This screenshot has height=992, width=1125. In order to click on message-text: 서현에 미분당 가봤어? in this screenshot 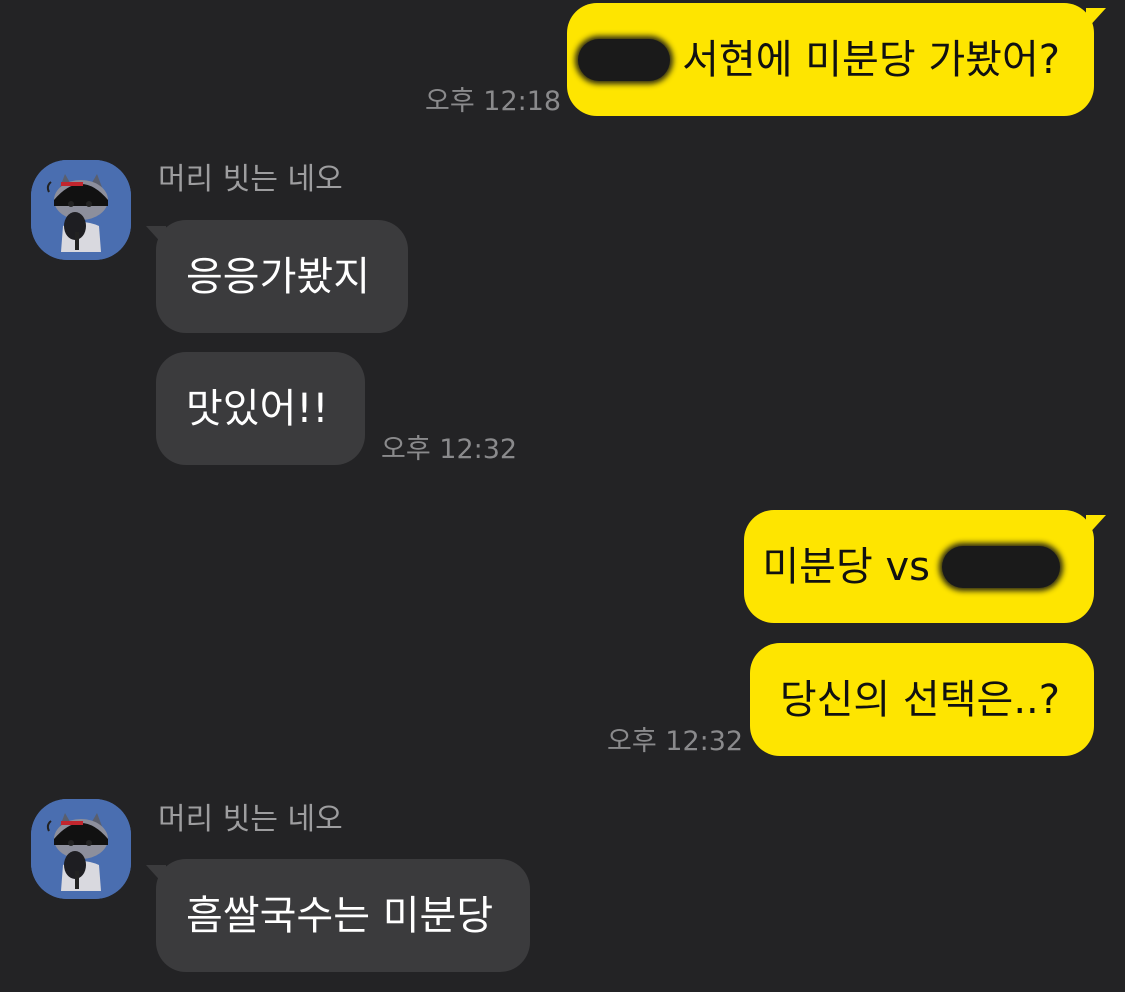, I will do `click(871, 59)`.